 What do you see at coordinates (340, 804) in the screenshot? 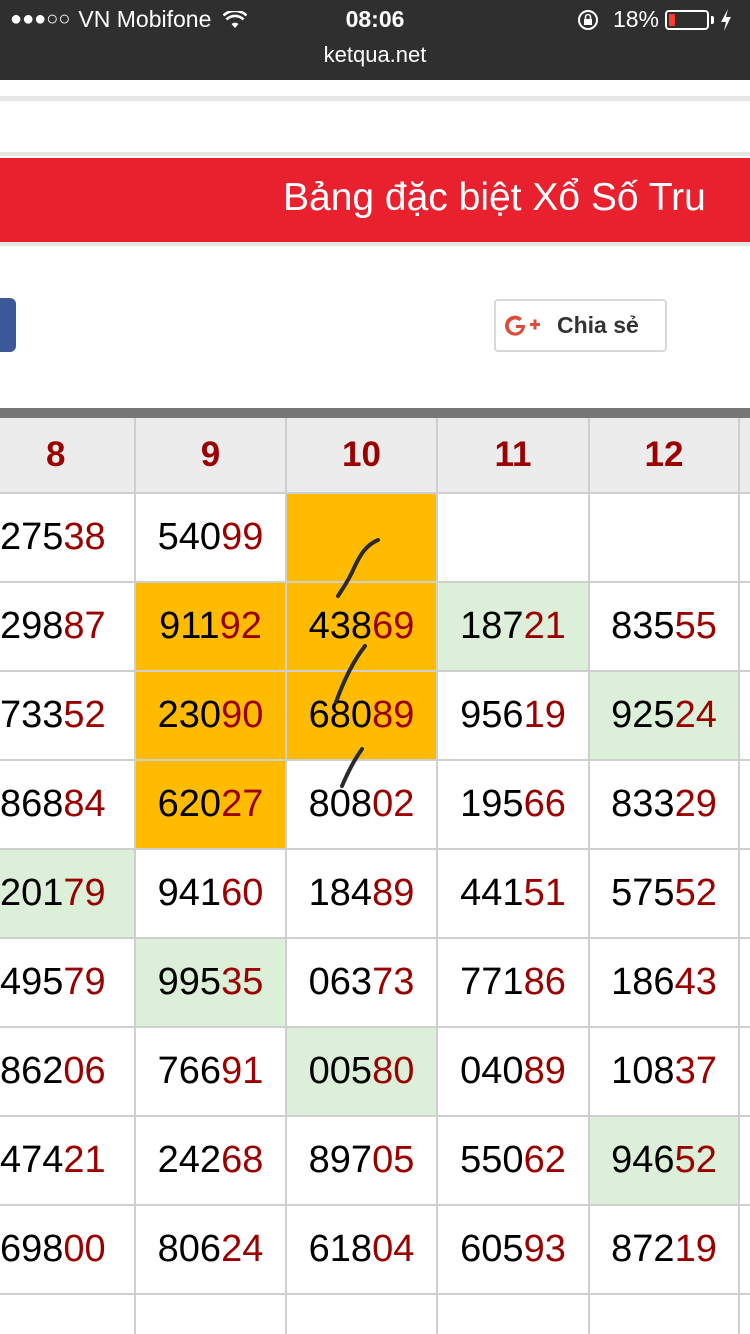
I see `number-head: 808` at bounding box center [340, 804].